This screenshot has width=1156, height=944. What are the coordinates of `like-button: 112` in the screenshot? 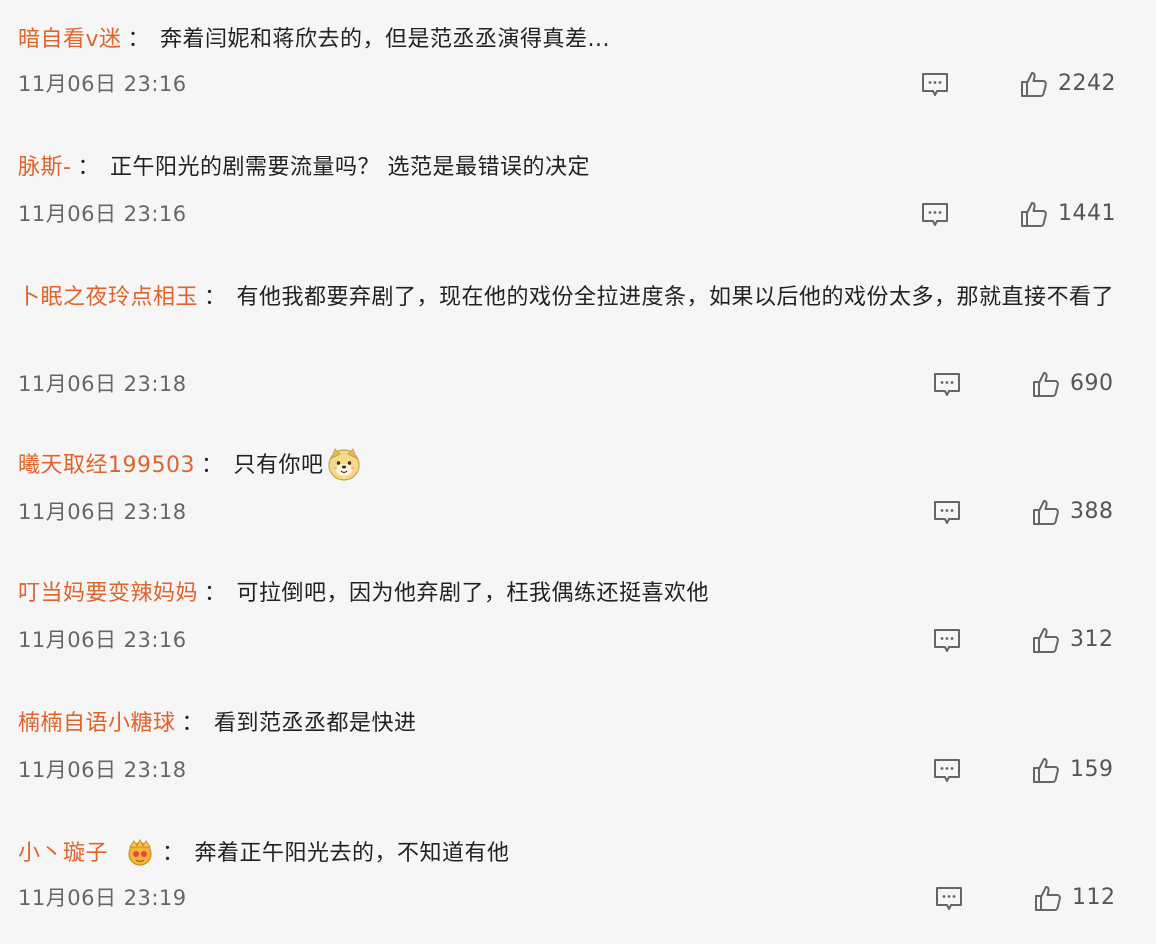 It's located at (1075, 898).